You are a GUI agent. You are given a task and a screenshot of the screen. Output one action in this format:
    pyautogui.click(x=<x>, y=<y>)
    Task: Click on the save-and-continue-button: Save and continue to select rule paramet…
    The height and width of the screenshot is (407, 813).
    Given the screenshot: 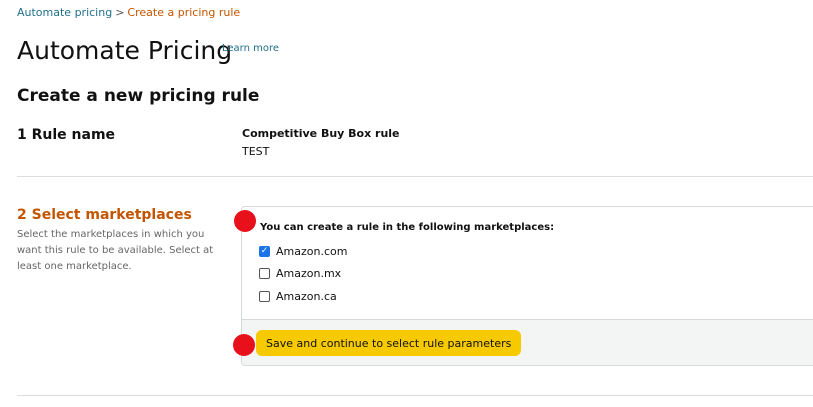 What is the action you would take?
    pyautogui.click(x=389, y=343)
    